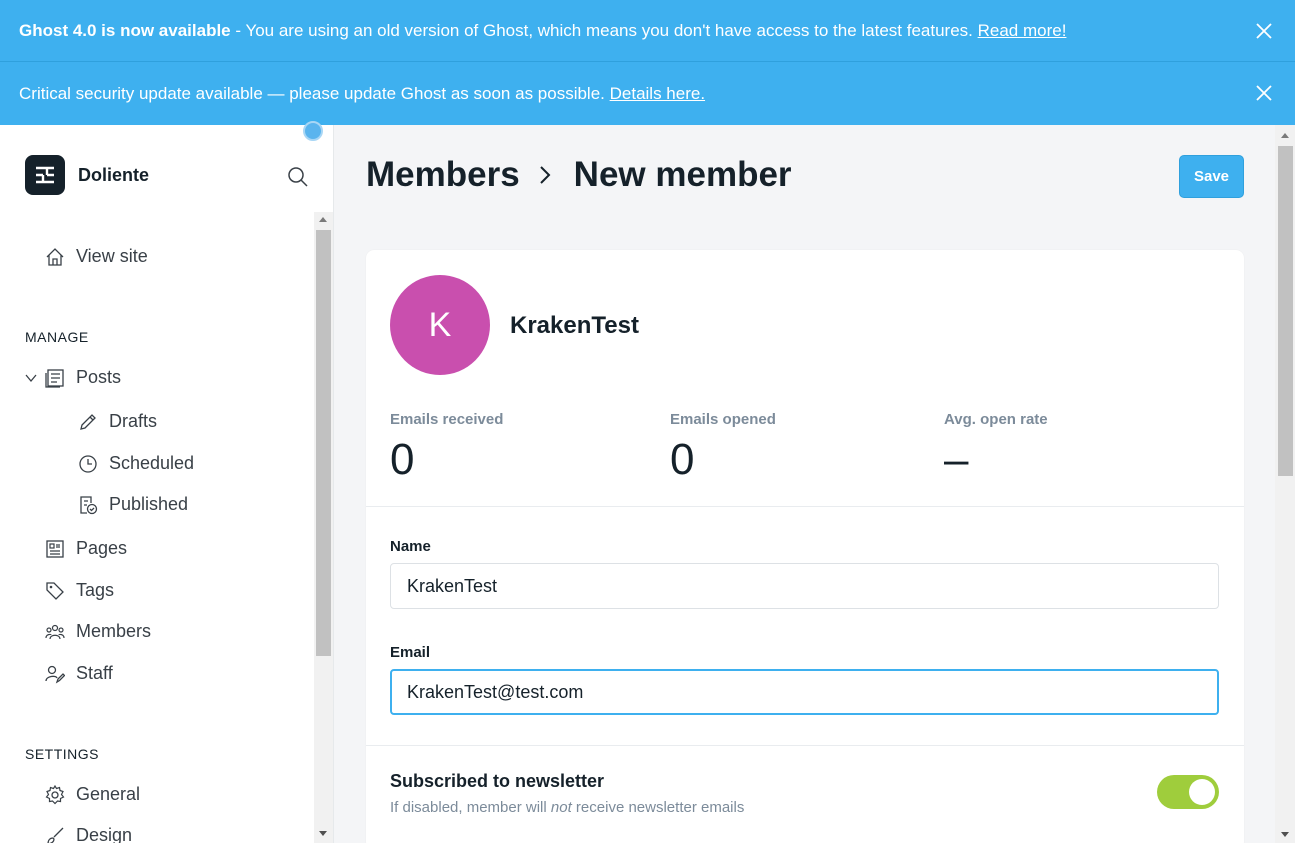  What do you see at coordinates (574, 325) in the screenshot?
I see `member-name: KrakenTest` at bounding box center [574, 325].